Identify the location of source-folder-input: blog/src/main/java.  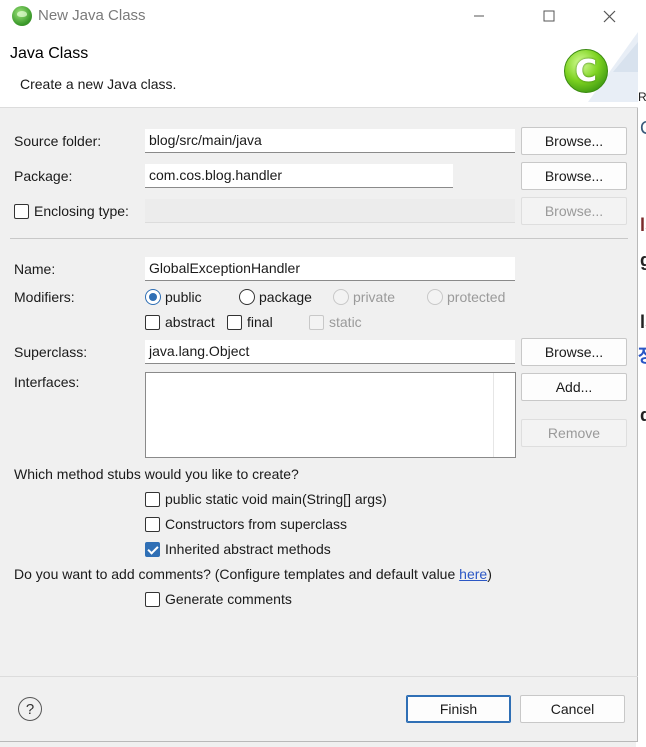
(330, 141).